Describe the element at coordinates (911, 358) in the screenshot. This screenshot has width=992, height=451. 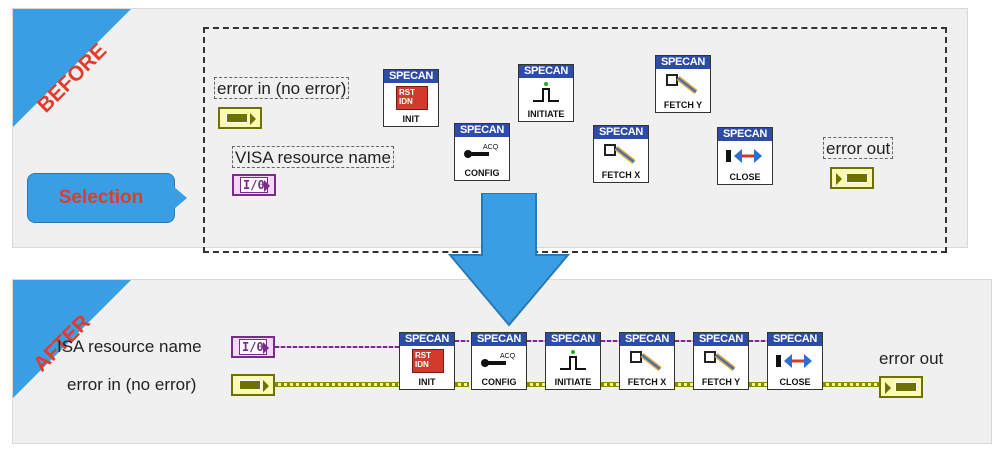
I see `after-error-out-label: error out` at that location.